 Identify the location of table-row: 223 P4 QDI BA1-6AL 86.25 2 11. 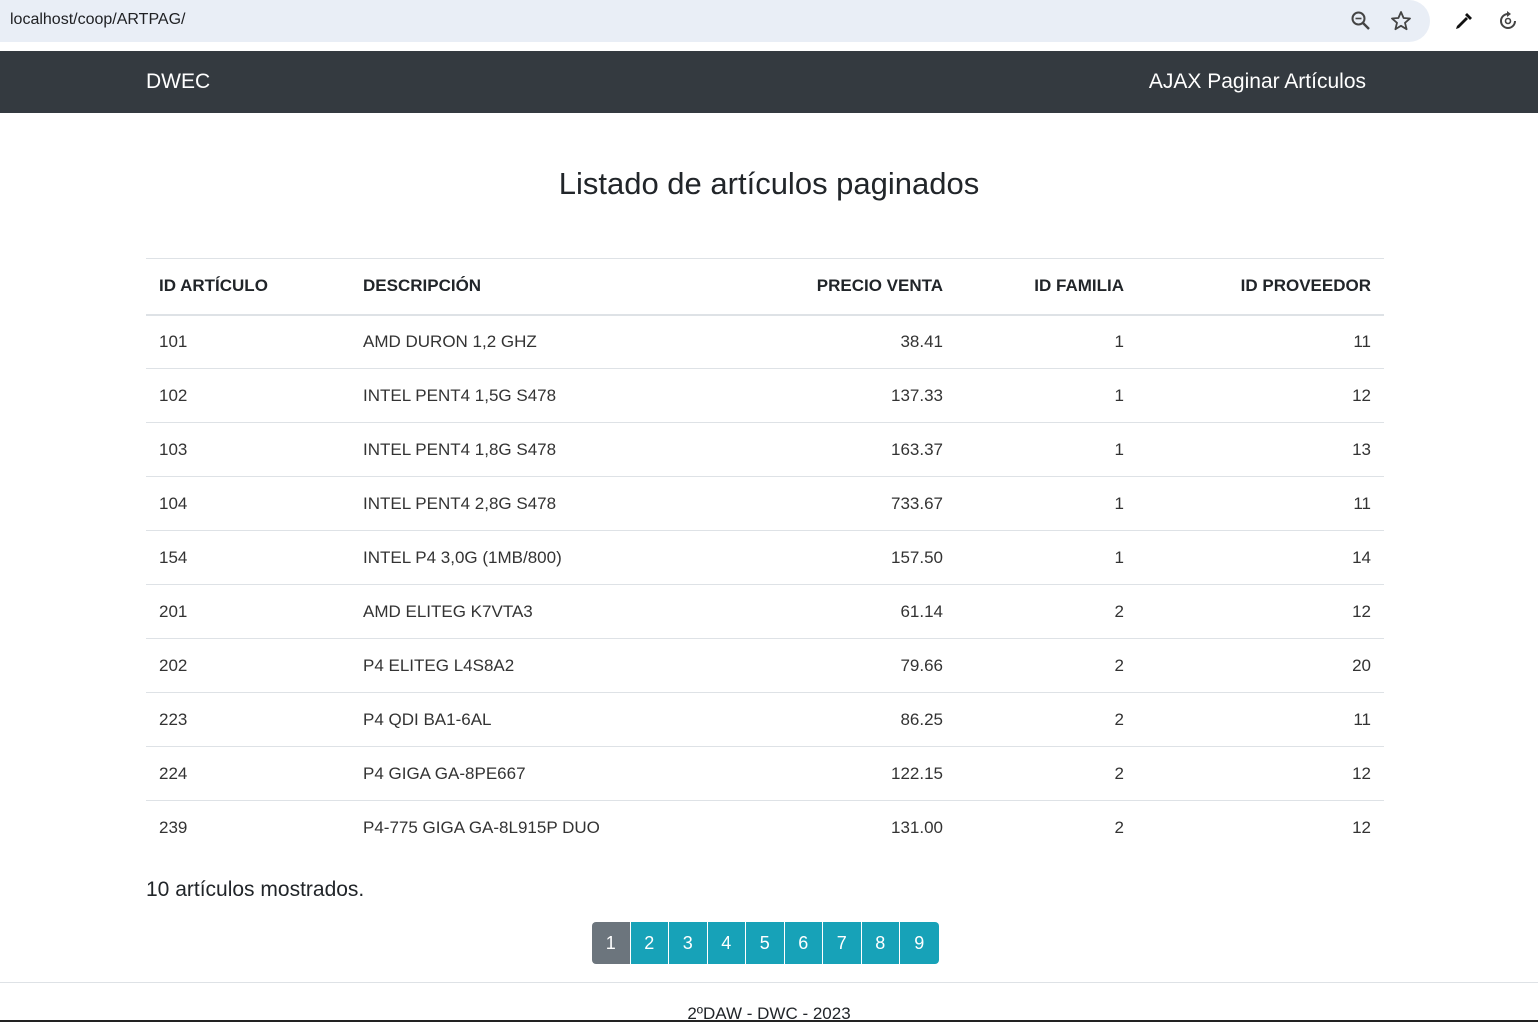
(765, 719).